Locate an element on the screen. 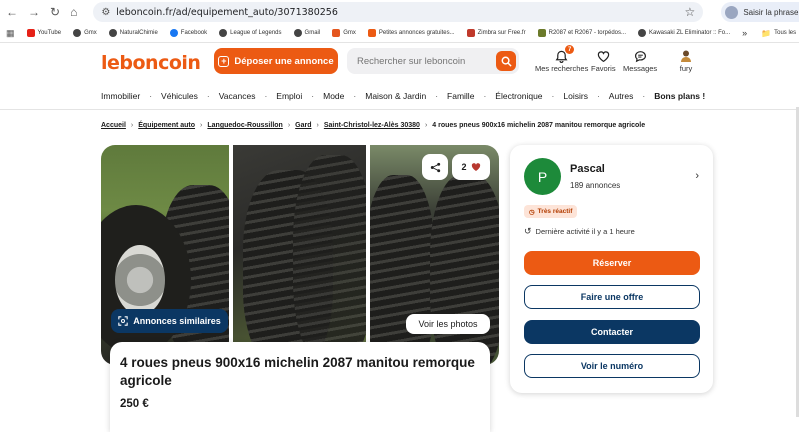 The width and height of the screenshot is (799, 432). bookmark-item: Gmail is located at coordinates (306, 33).